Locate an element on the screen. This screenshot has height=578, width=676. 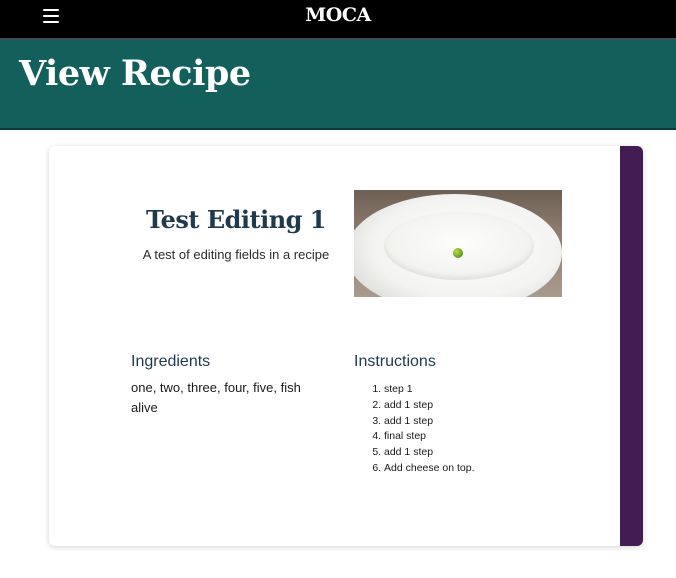
pea-shape is located at coordinates (458, 253).